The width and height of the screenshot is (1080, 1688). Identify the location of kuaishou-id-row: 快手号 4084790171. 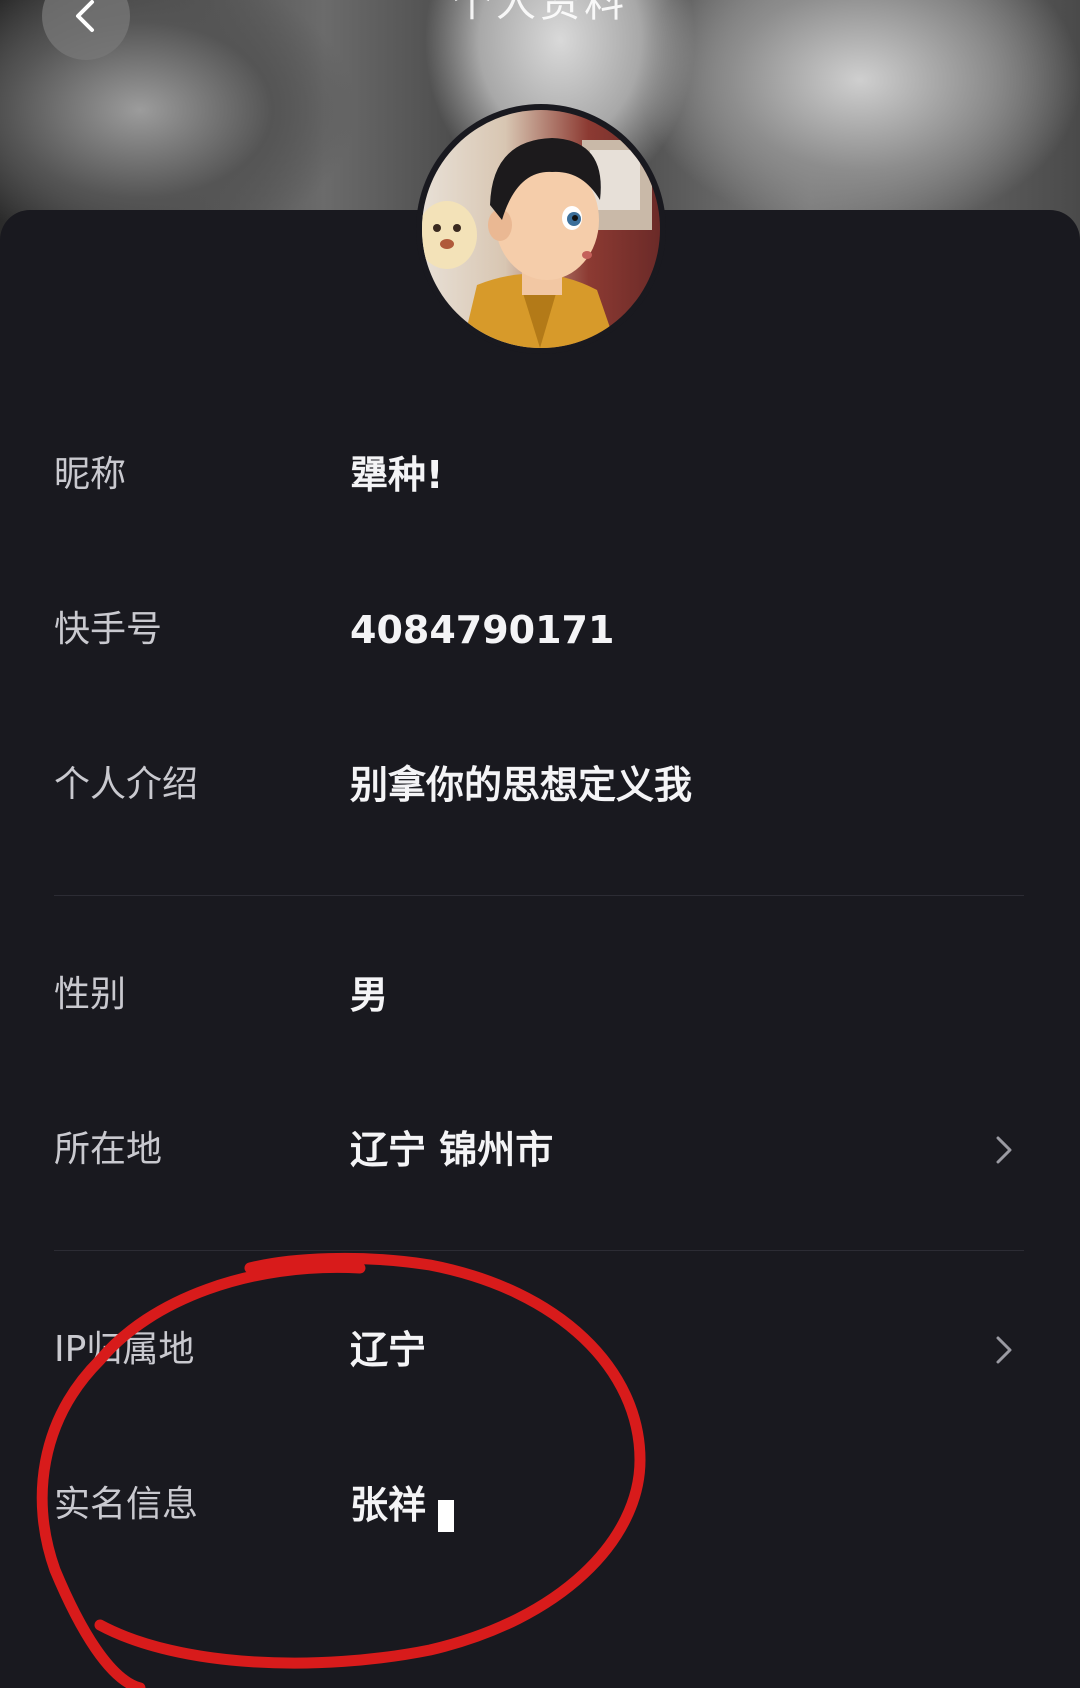
(540, 630).